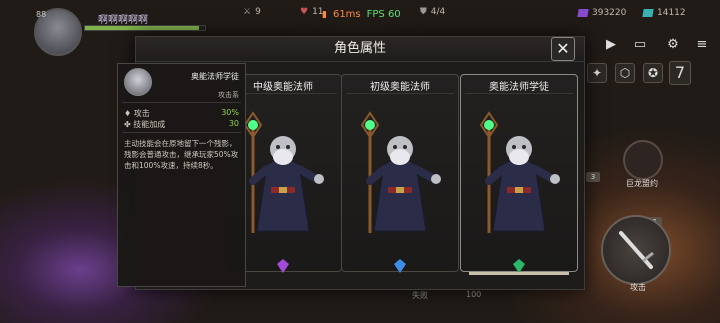 The width and height of the screenshot is (720, 323). I want to click on compass-icon: ✦, so click(597, 73).